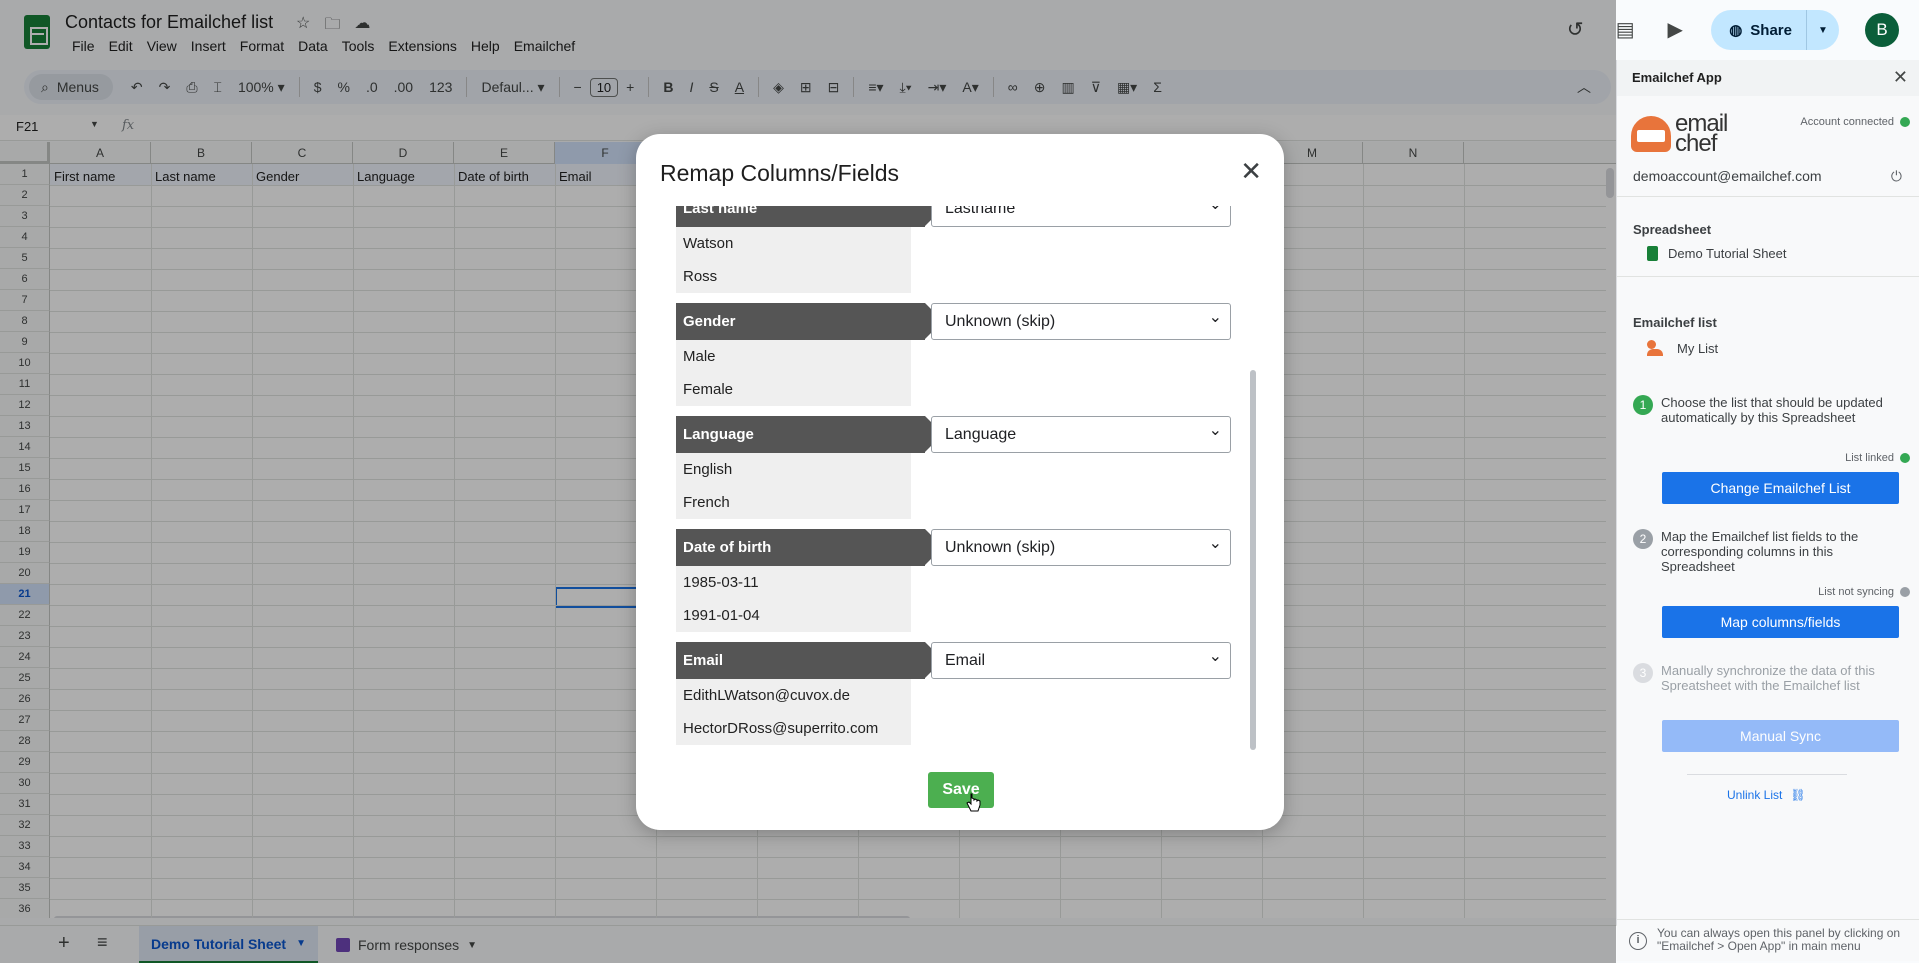 This screenshot has width=1919, height=963. I want to click on field-mapping-value: Language, so click(981, 434).